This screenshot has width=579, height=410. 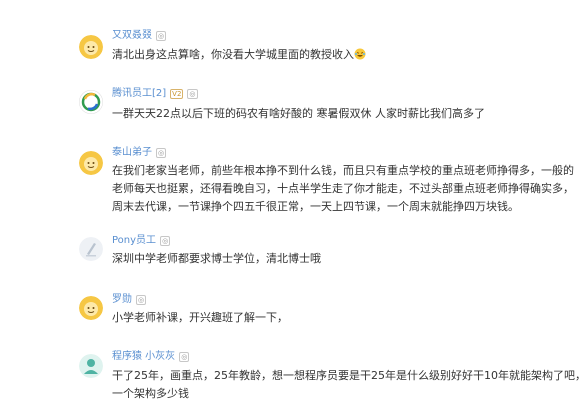 I want to click on comment-text: 一群天天22点以后下班的码农有啥好酸的 寒暑假双休 人家时薪比我们高多了, so click(x=298, y=114).